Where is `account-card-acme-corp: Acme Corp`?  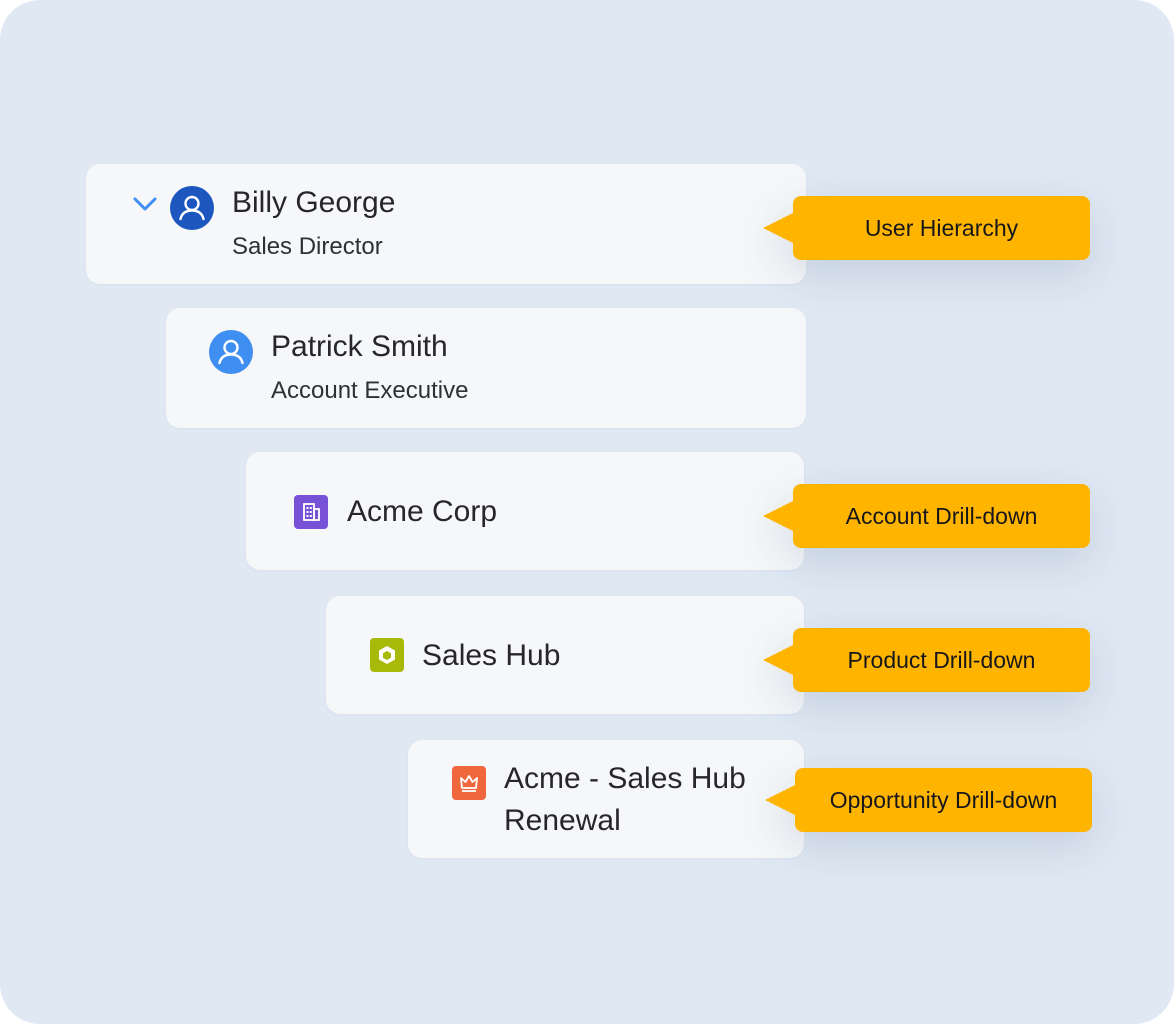
account-card-acme-corp: Acme Corp is located at coordinates (525, 511).